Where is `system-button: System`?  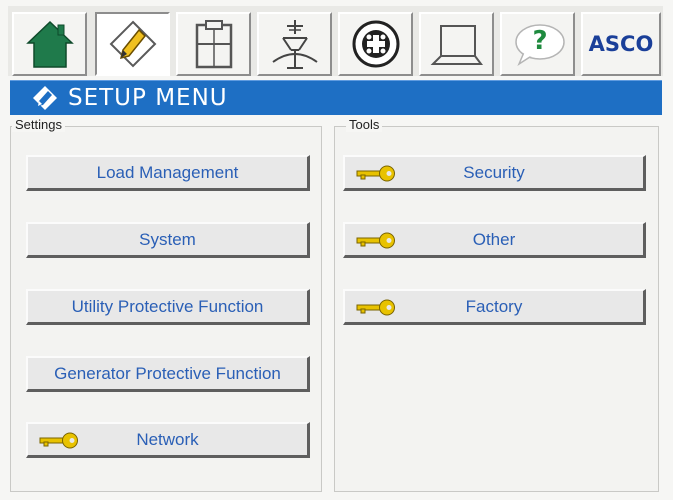
system-button: System is located at coordinates (168, 240).